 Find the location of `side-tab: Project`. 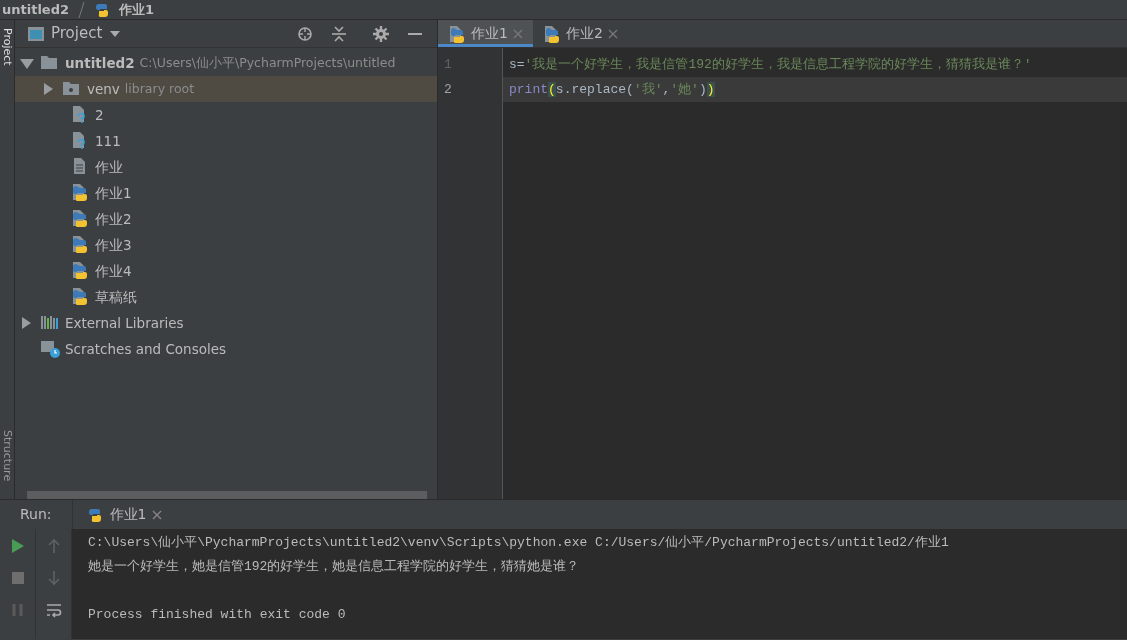

side-tab: Project is located at coordinates (7, 47).